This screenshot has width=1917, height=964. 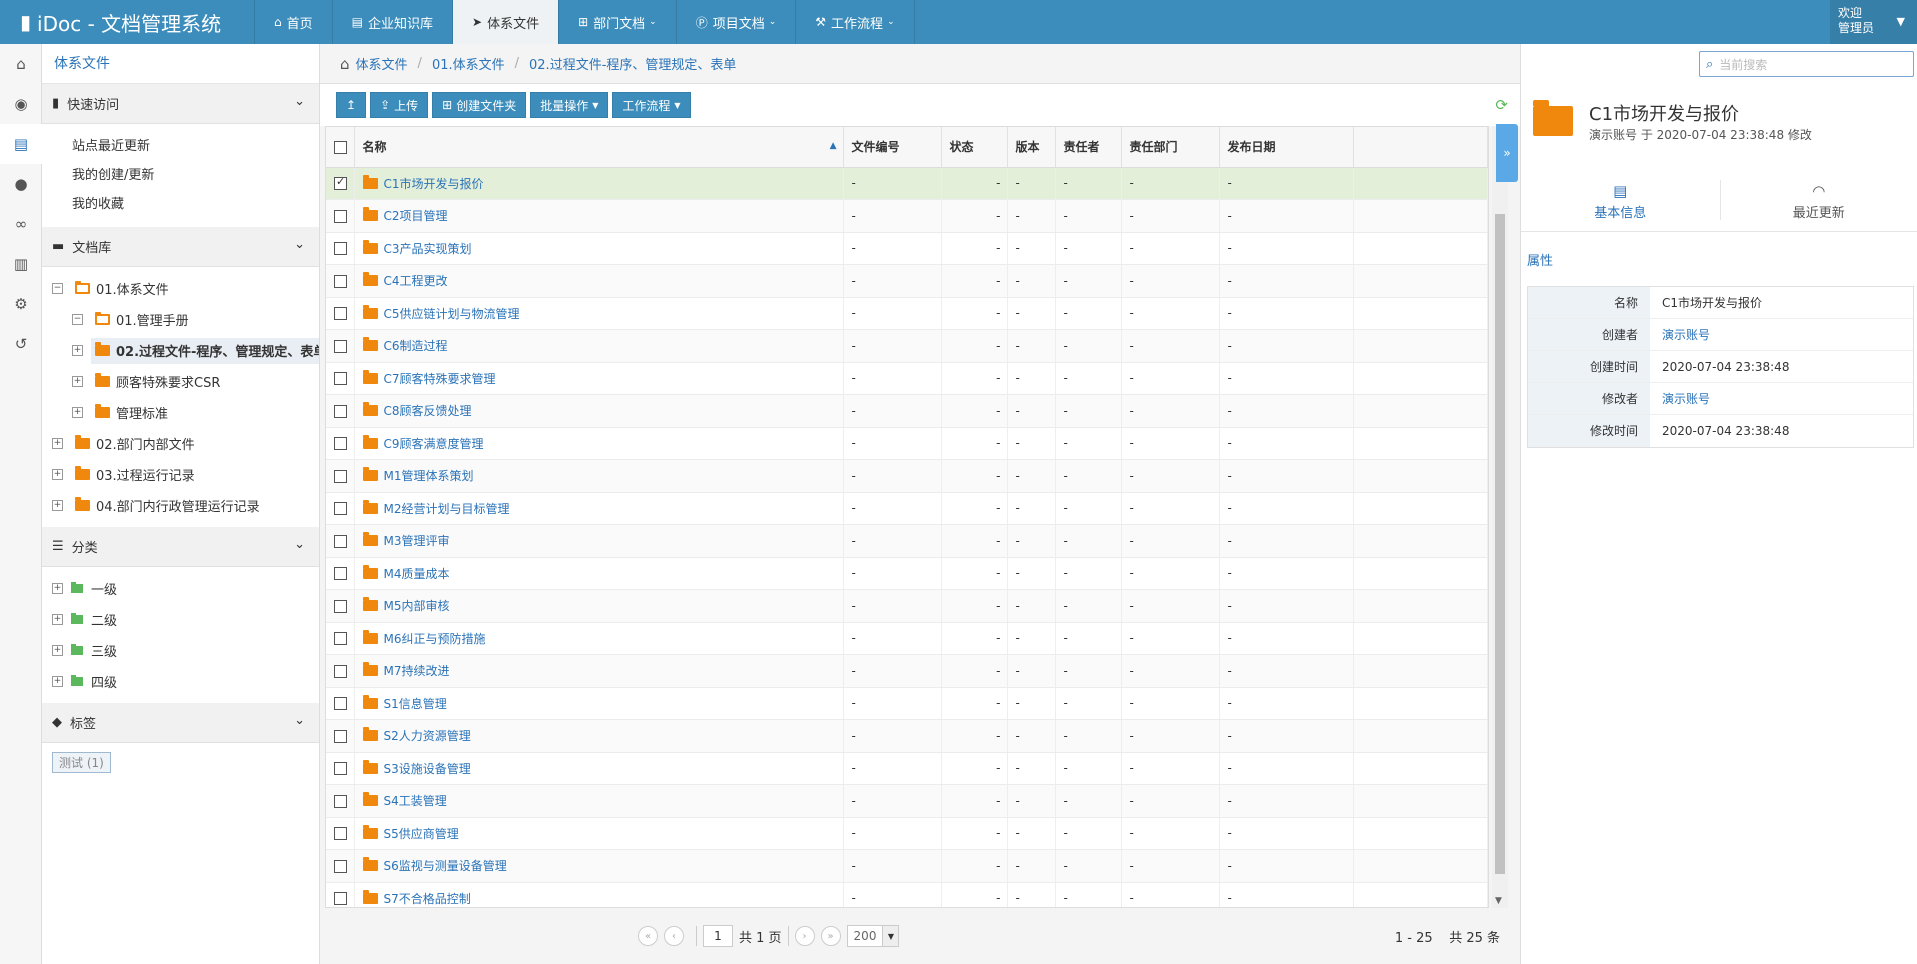 I want to click on tree-node: +03.过程运行记录, so click(x=185, y=474).